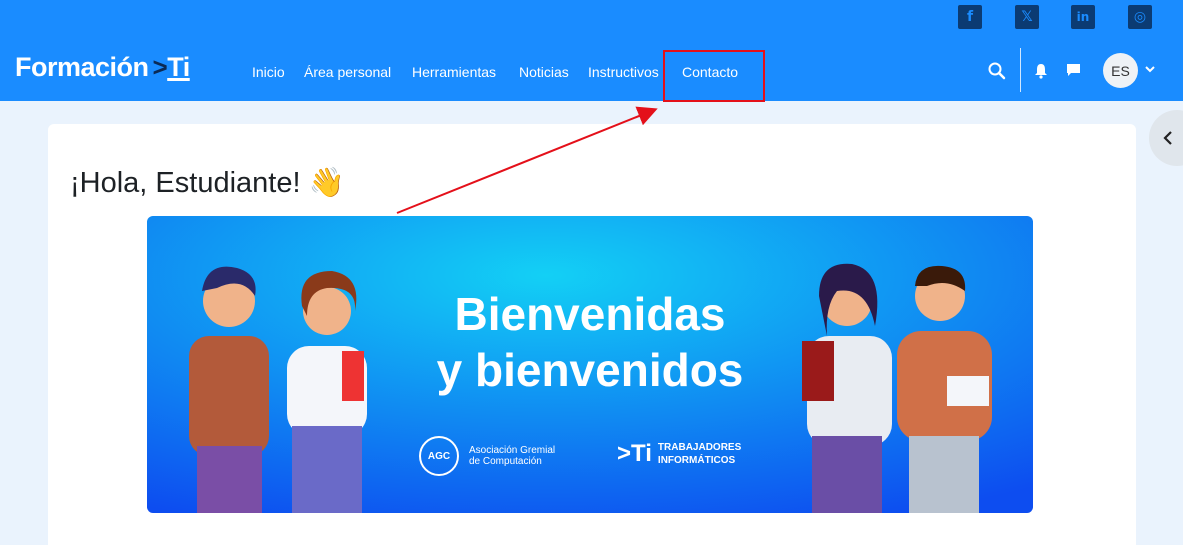  What do you see at coordinates (699, 454) in the screenshot?
I see `ti-name: TRABAJADORES INFORMÁTICOS` at bounding box center [699, 454].